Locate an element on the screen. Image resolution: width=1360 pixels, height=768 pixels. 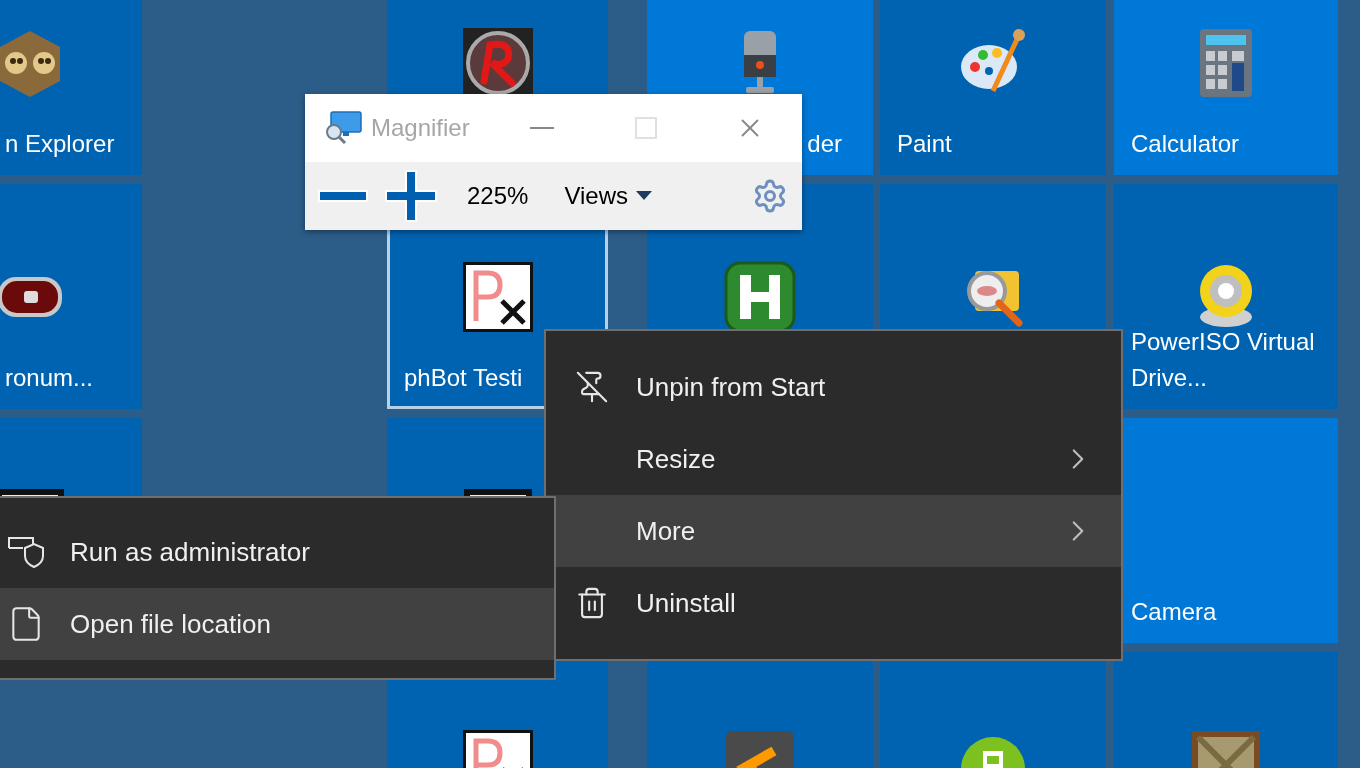
zoom-in-button is located at coordinates (411, 196).